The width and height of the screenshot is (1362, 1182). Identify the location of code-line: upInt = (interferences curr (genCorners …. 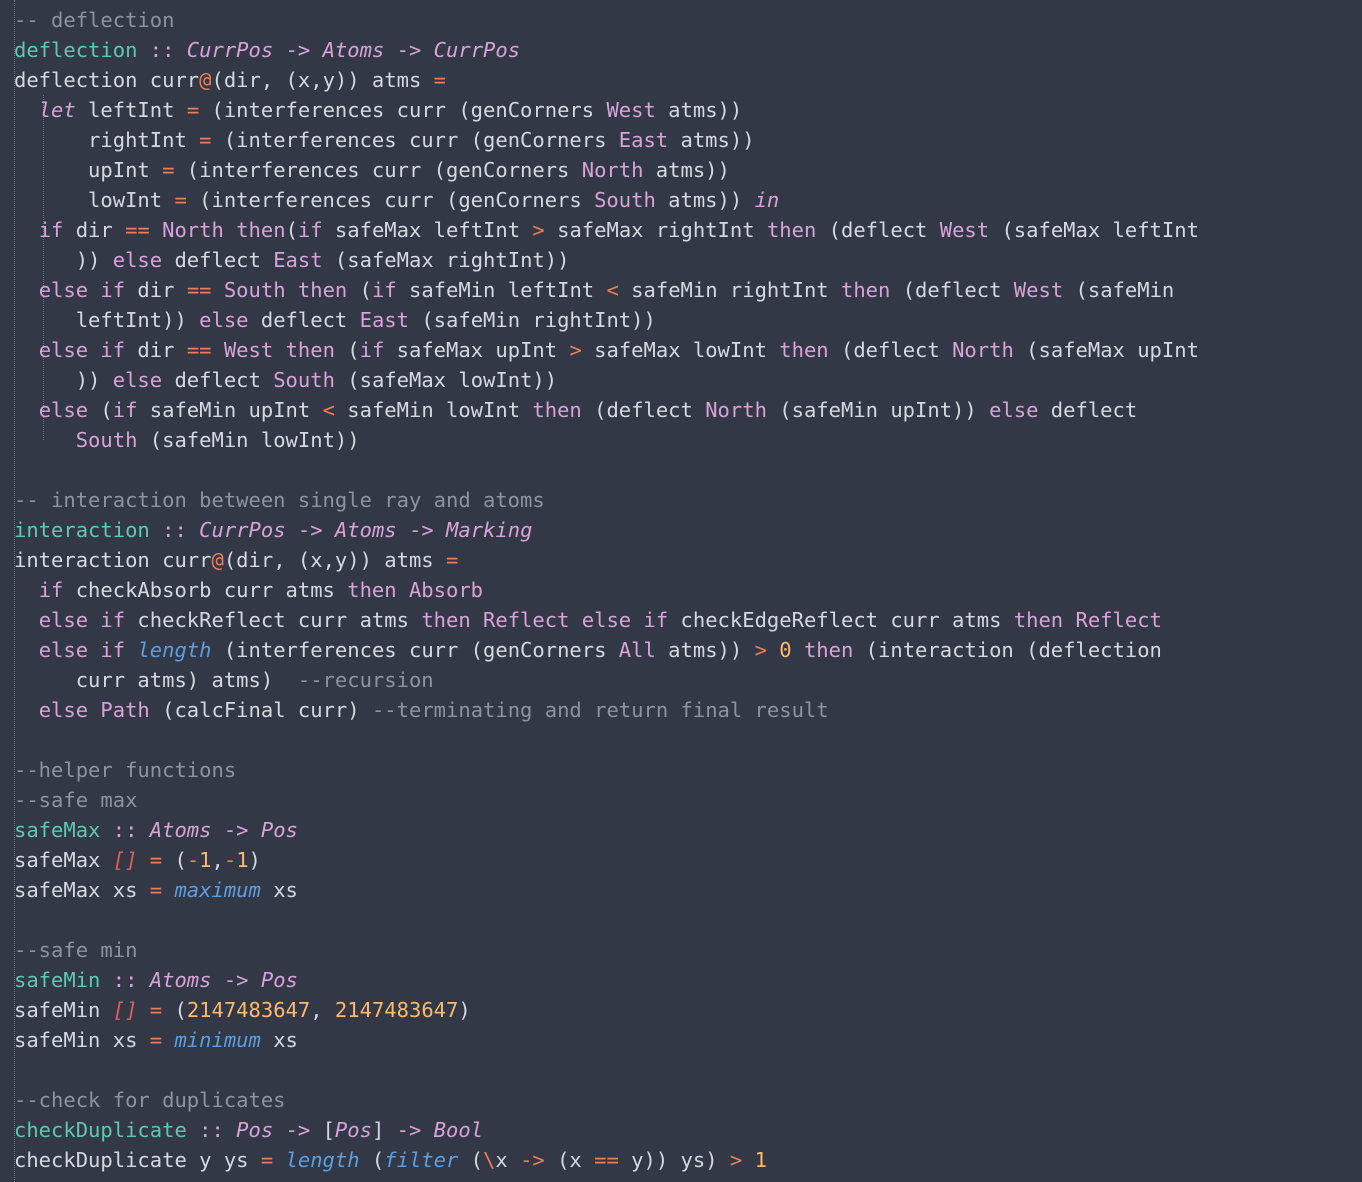
(681, 170).